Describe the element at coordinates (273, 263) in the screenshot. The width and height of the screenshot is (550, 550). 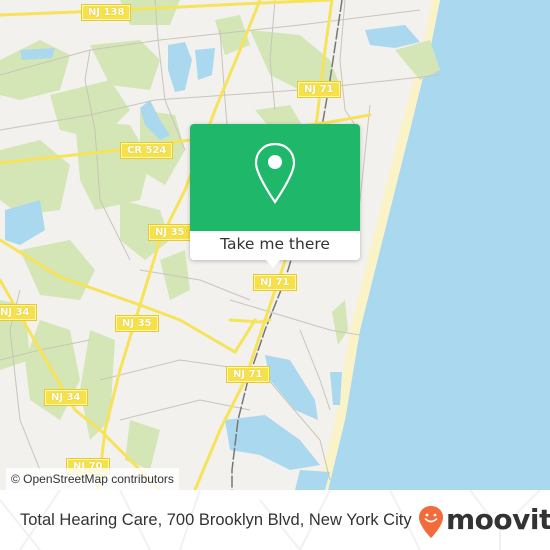
I see `popup-pointer` at that location.